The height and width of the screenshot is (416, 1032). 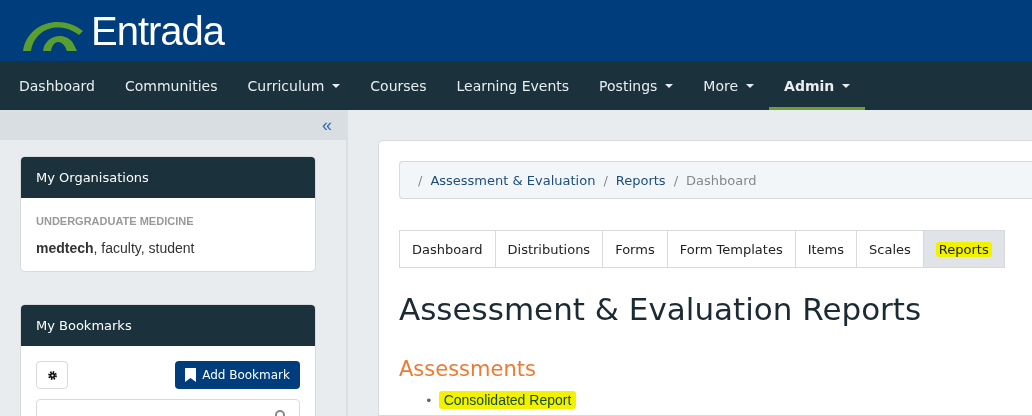 What do you see at coordinates (115, 221) in the screenshot?
I see `organisation-group-label: UNDERGRADUATE MEDICINE` at bounding box center [115, 221].